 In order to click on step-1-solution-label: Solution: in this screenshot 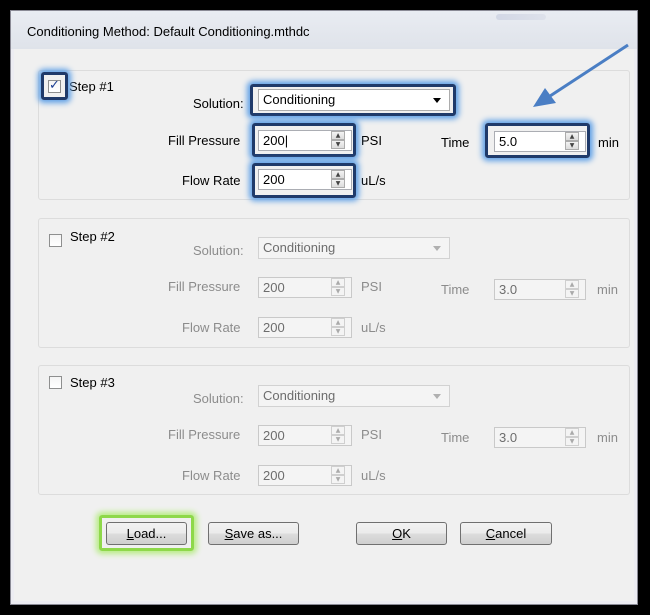, I will do `click(218, 103)`.